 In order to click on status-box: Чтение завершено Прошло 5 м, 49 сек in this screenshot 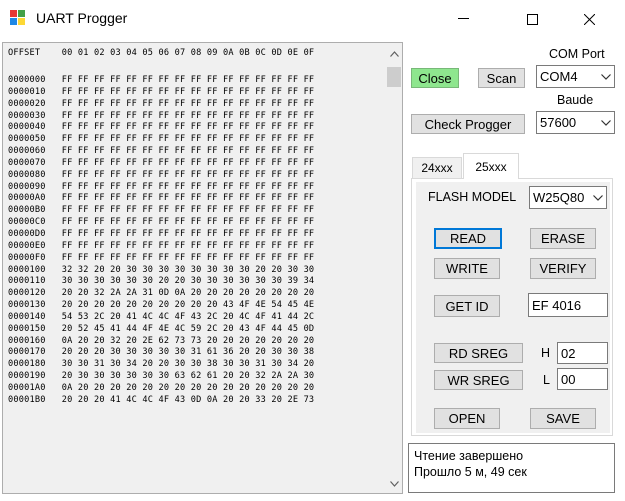, I will do `click(511, 468)`.